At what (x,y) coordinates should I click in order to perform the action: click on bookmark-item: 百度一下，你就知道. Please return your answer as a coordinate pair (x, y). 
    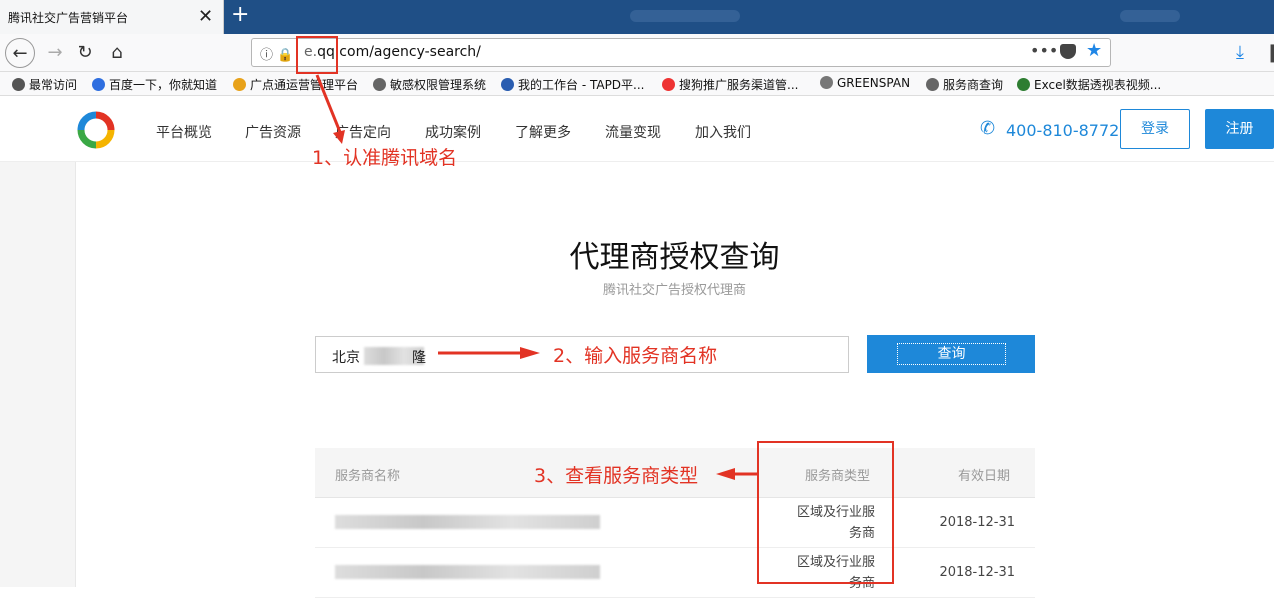
    Looking at the image, I should click on (154, 84).